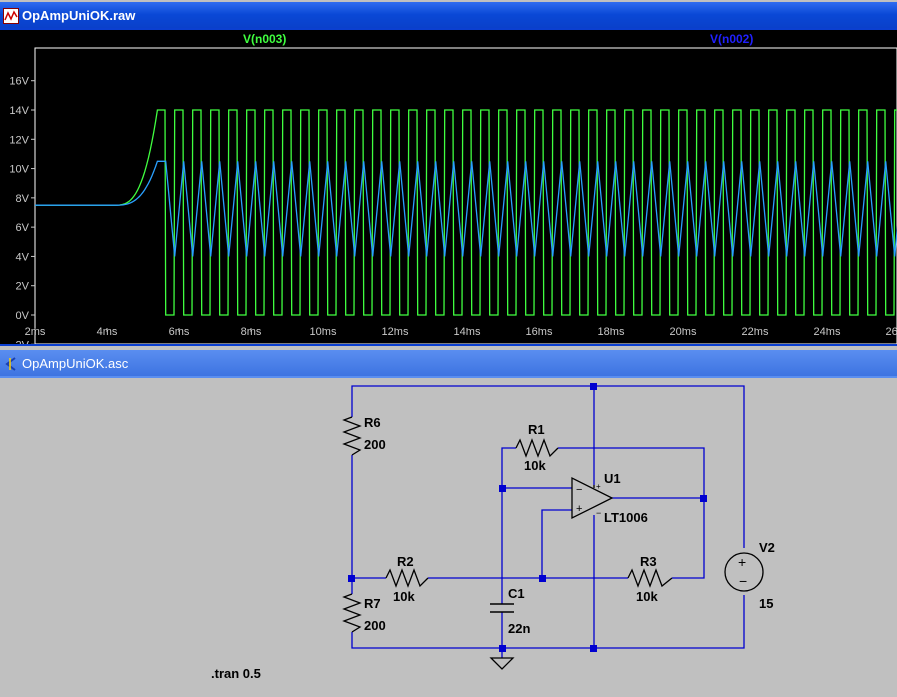 The image size is (897, 697). What do you see at coordinates (766, 603) in the screenshot?
I see `v2-value: 15` at bounding box center [766, 603].